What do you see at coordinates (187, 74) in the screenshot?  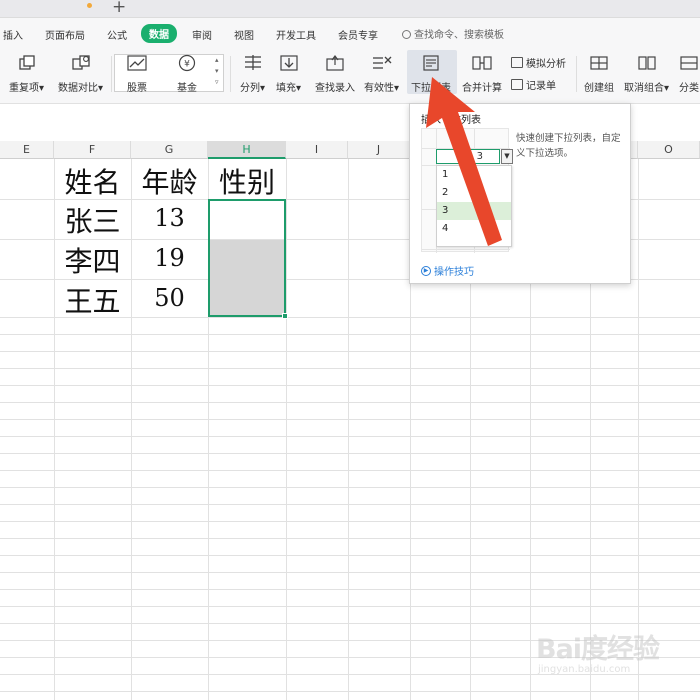 I see `fund-button: ¥ 基金` at bounding box center [187, 74].